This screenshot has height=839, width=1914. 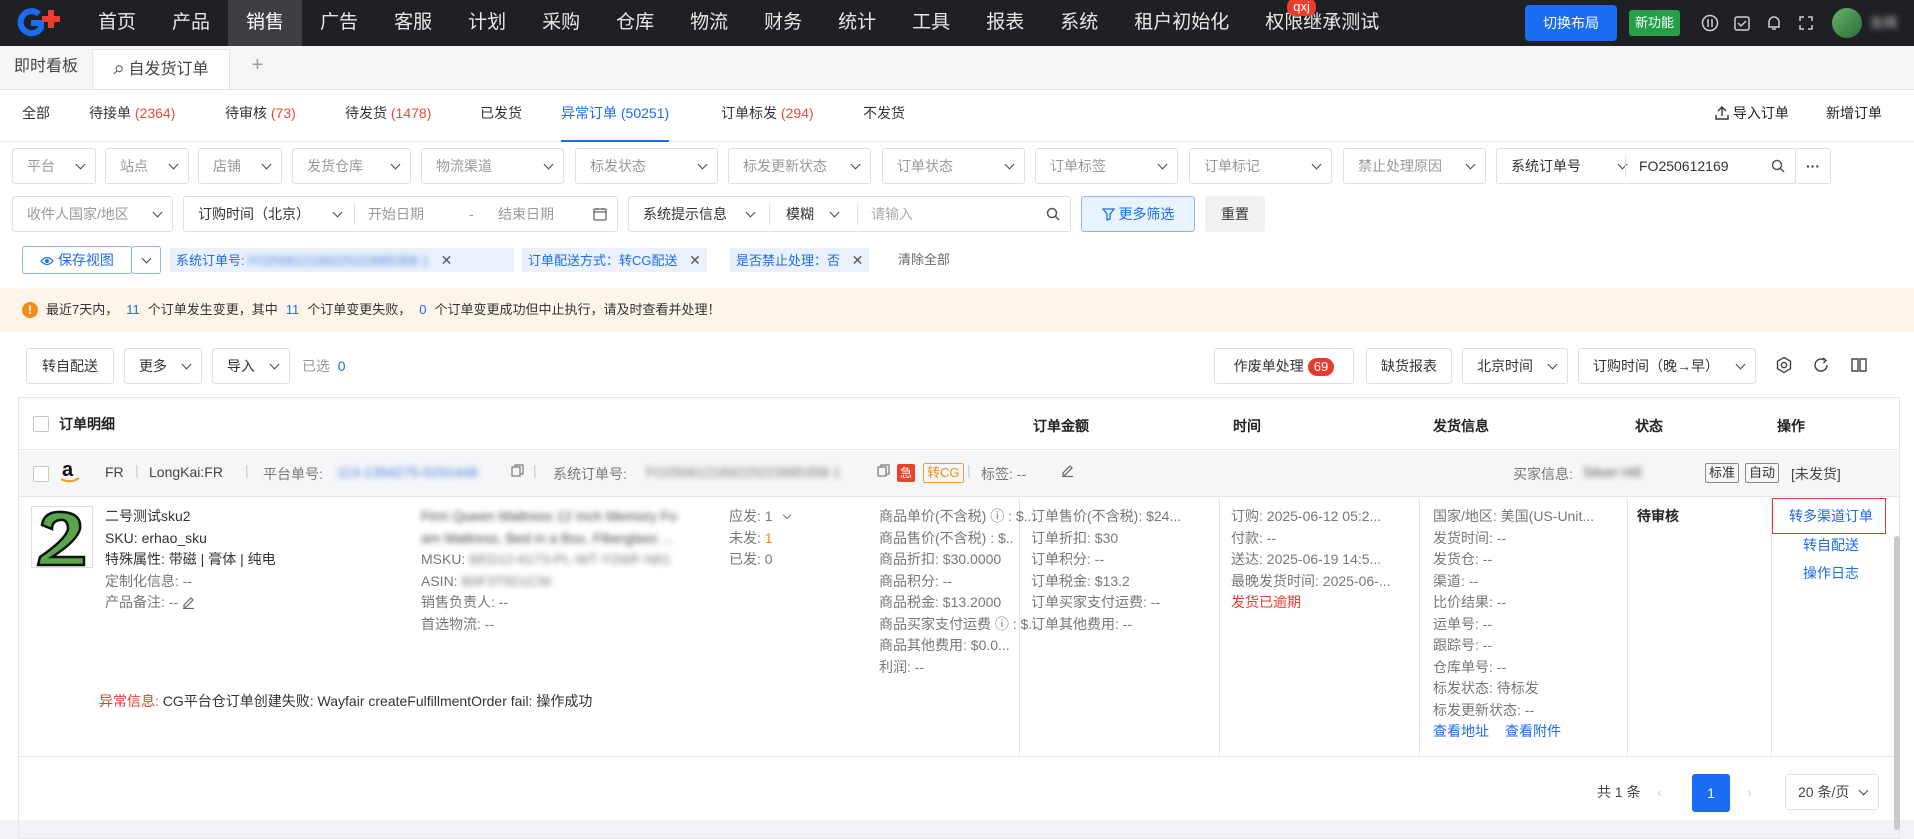 I want to click on bell-icon, so click(x=1774, y=23).